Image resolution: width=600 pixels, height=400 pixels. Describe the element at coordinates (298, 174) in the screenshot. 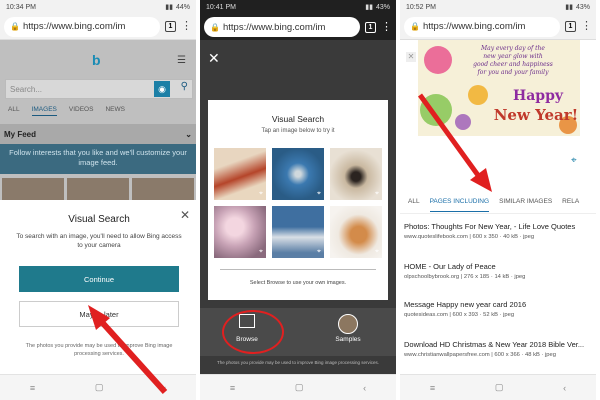

I see `sample-image-tower` at that location.